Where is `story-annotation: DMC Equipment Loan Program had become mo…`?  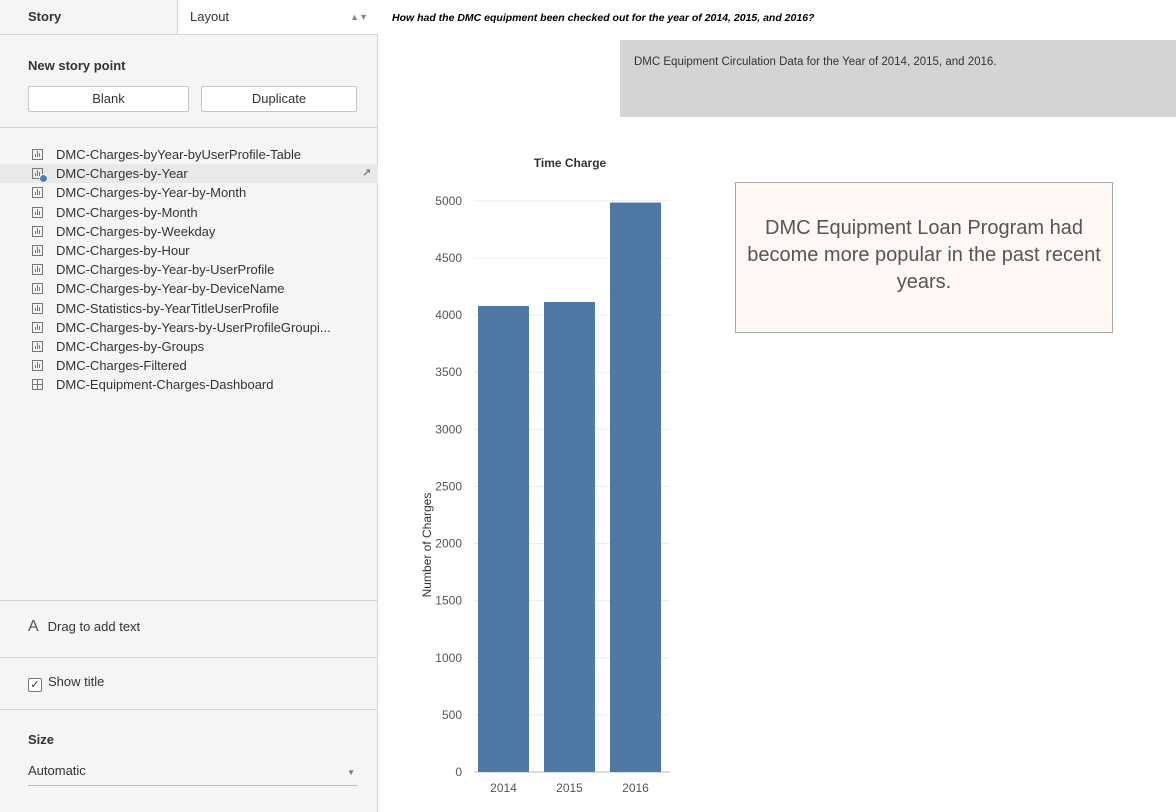
story-annotation: DMC Equipment Loan Program had become mo… is located at coordinates (924, 257).